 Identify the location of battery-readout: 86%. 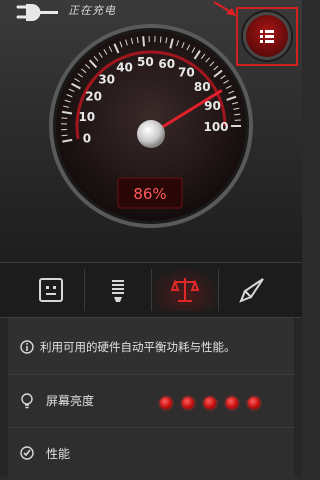
(149, 194).